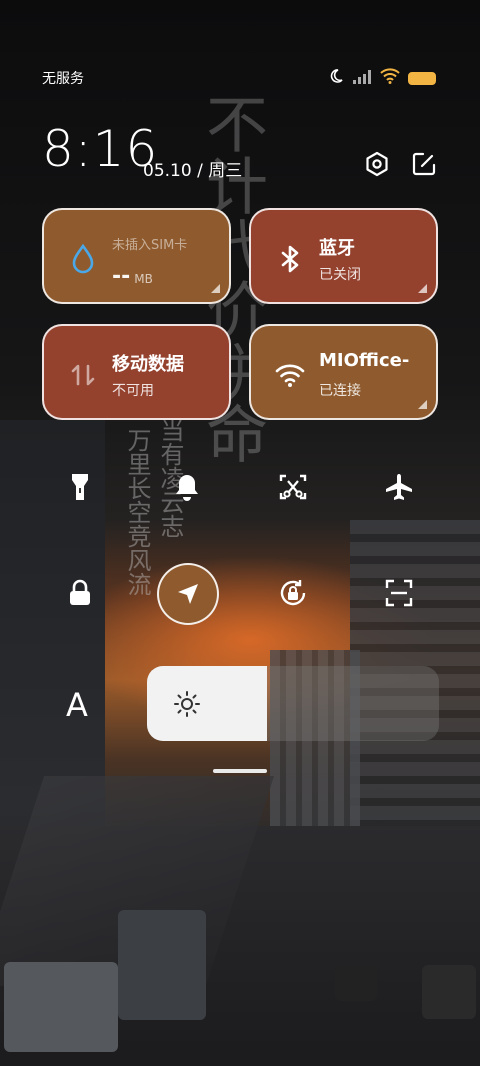 The image size is (480, 1066). I want to click on brightness-fill, so click(207, 703).